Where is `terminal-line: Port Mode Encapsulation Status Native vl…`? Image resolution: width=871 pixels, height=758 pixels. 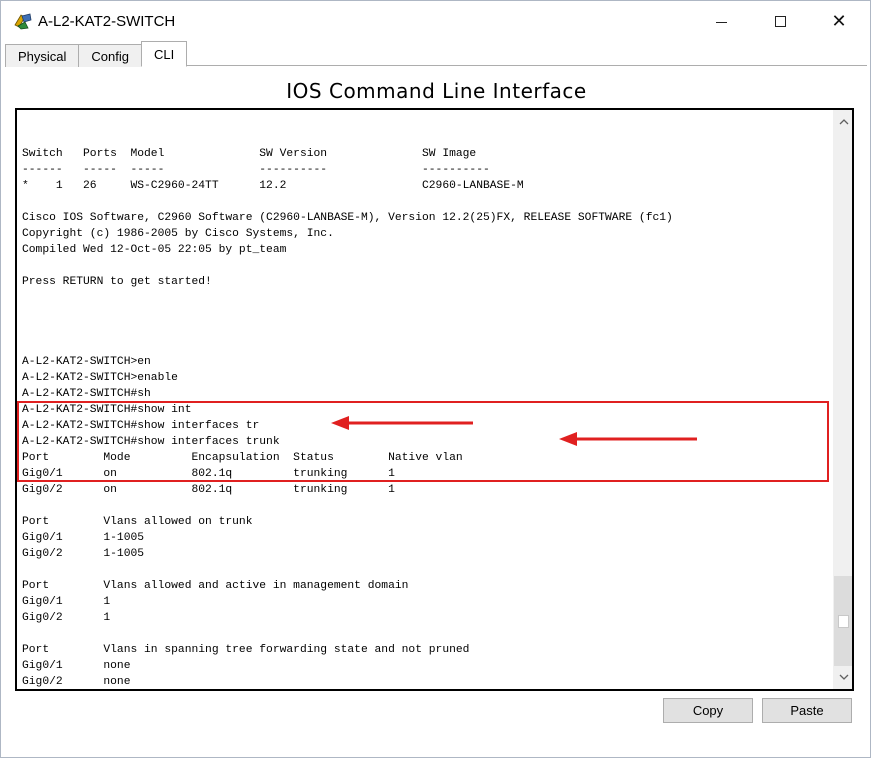
terminal-line: Port Mode Encapsulation Status Native vl… is located at coordinates (242, 458).